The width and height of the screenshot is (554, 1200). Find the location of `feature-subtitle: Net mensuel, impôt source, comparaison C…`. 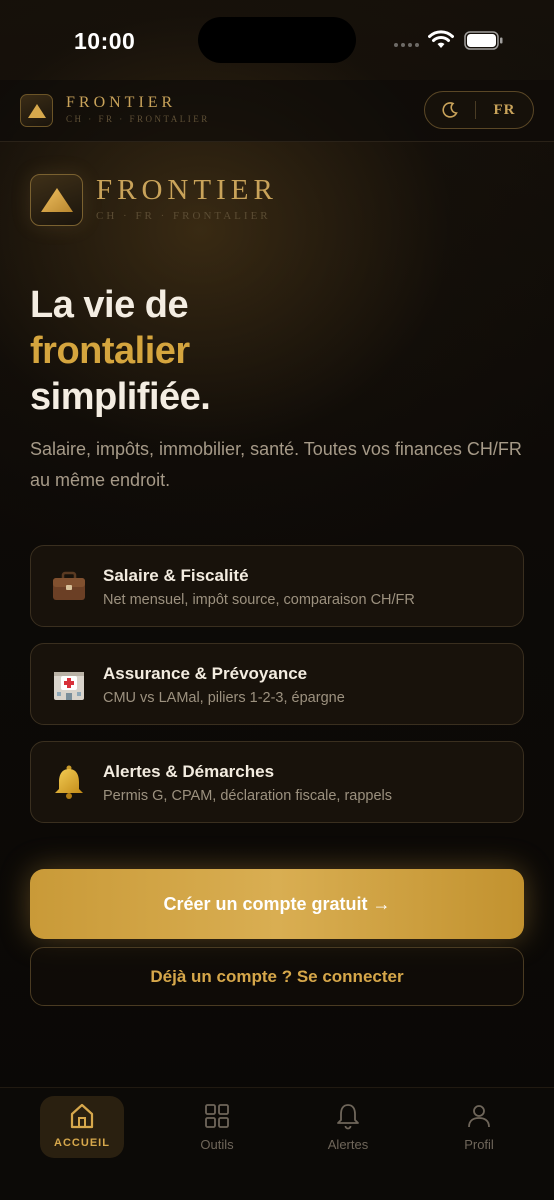

feature-subtitle: Net mensuel, impôt source, comparaison C… is located at coordinates (259, 600).